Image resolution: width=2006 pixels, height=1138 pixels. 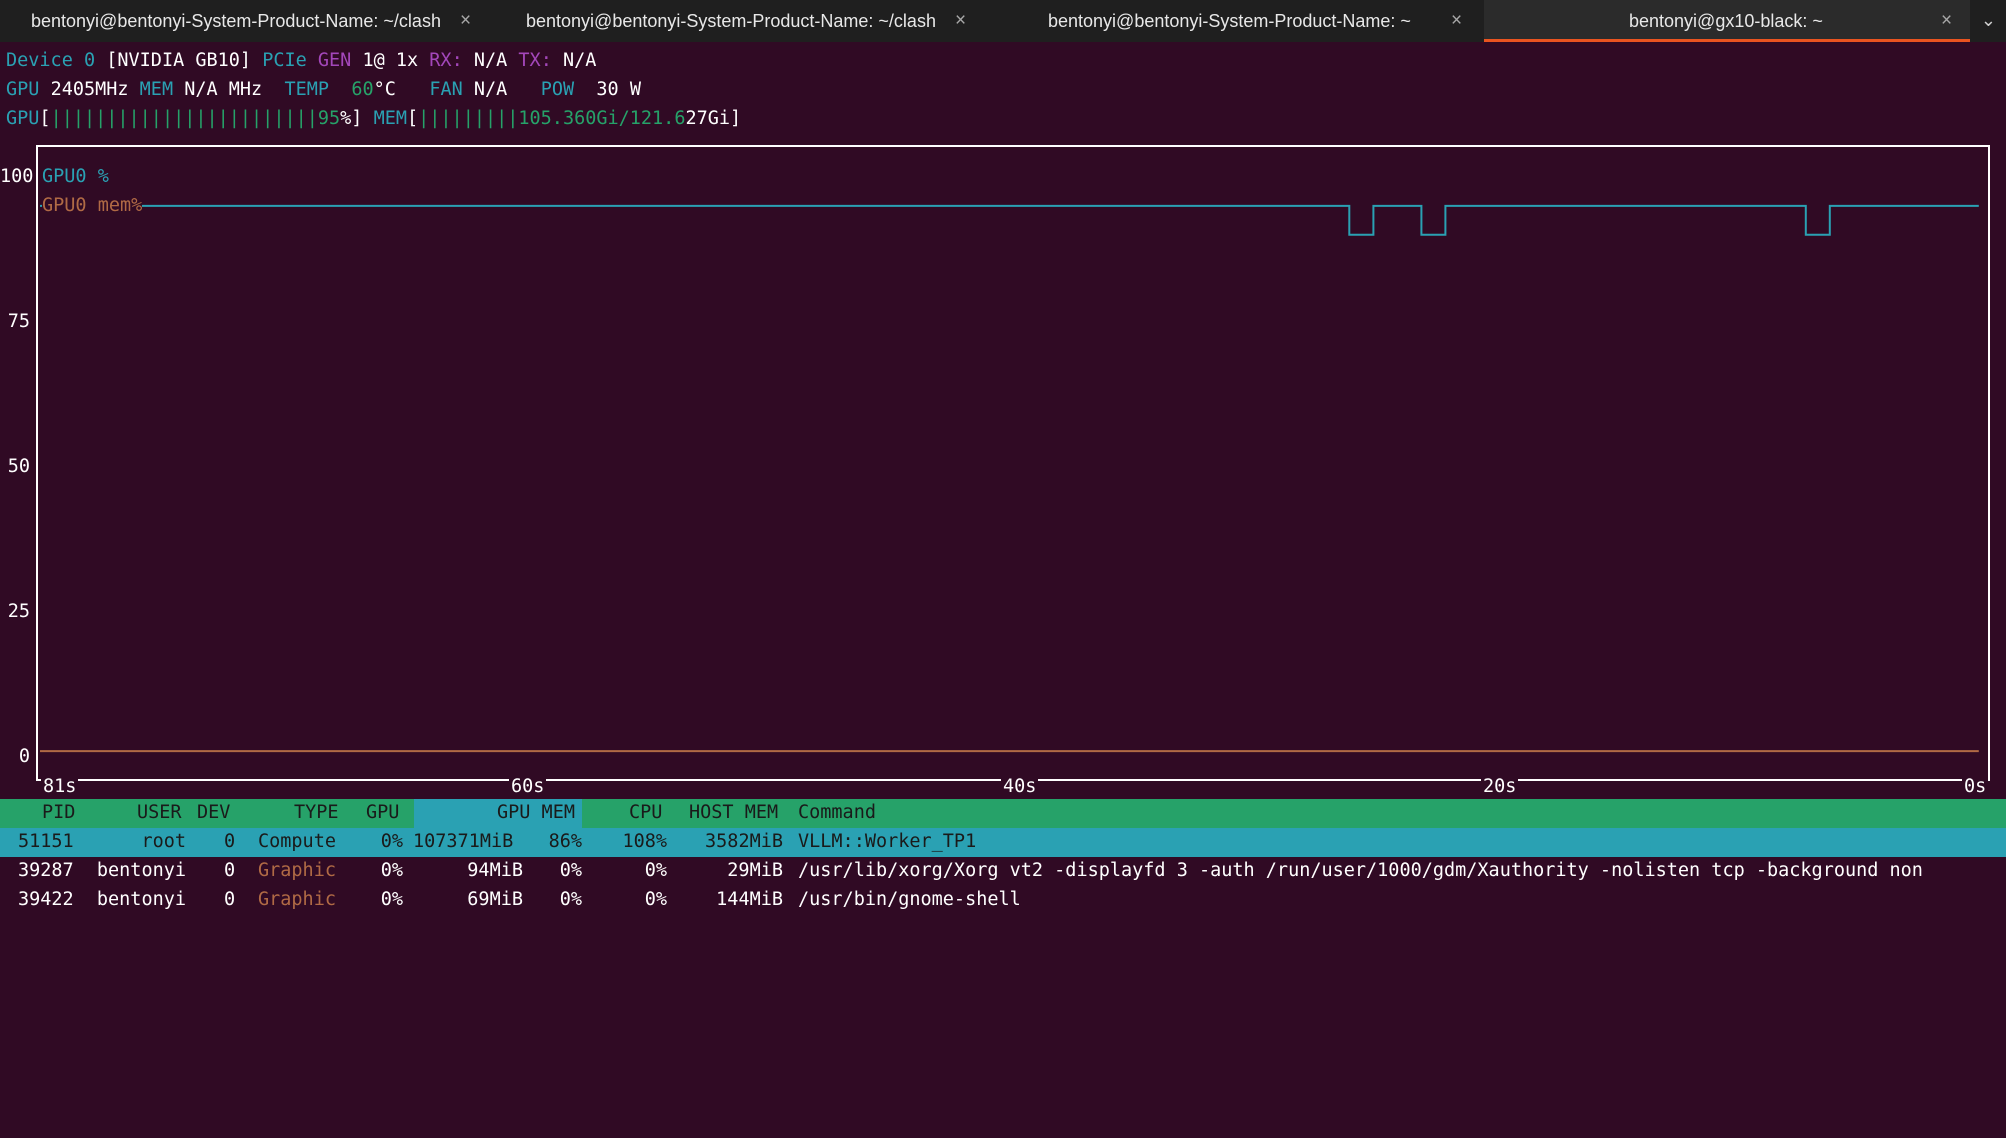 What do you see at coordinates (213, 813) in the screenshot?
I see `col-dev: DEV` at bounding box center [213, 813].